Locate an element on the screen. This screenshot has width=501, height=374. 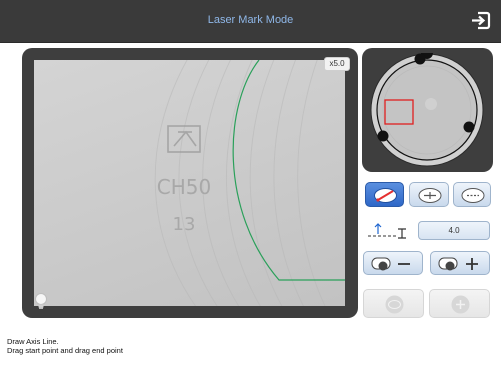
lens-preview is located at coordinates (427, 110).